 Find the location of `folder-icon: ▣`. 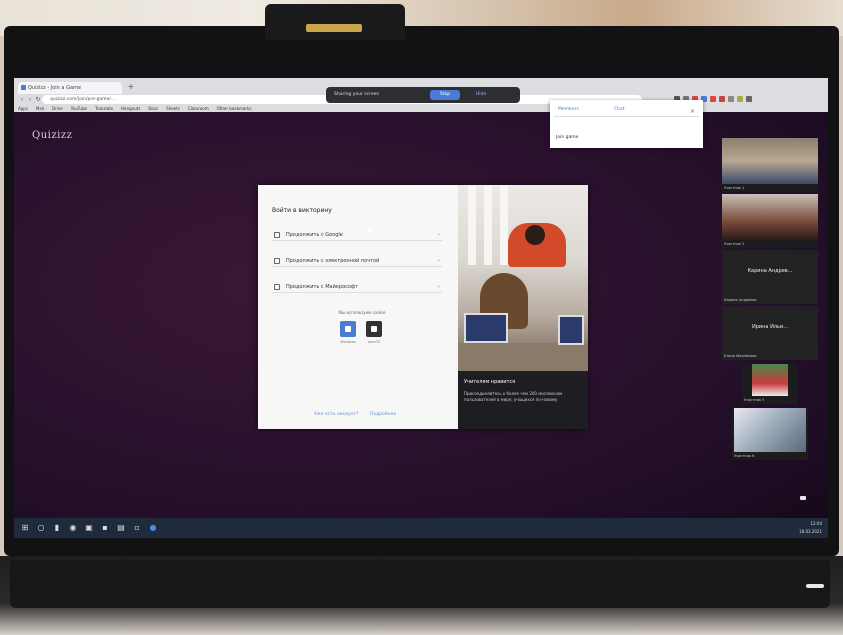

folder-icon: ▣ is located at coordinates (89, 528).